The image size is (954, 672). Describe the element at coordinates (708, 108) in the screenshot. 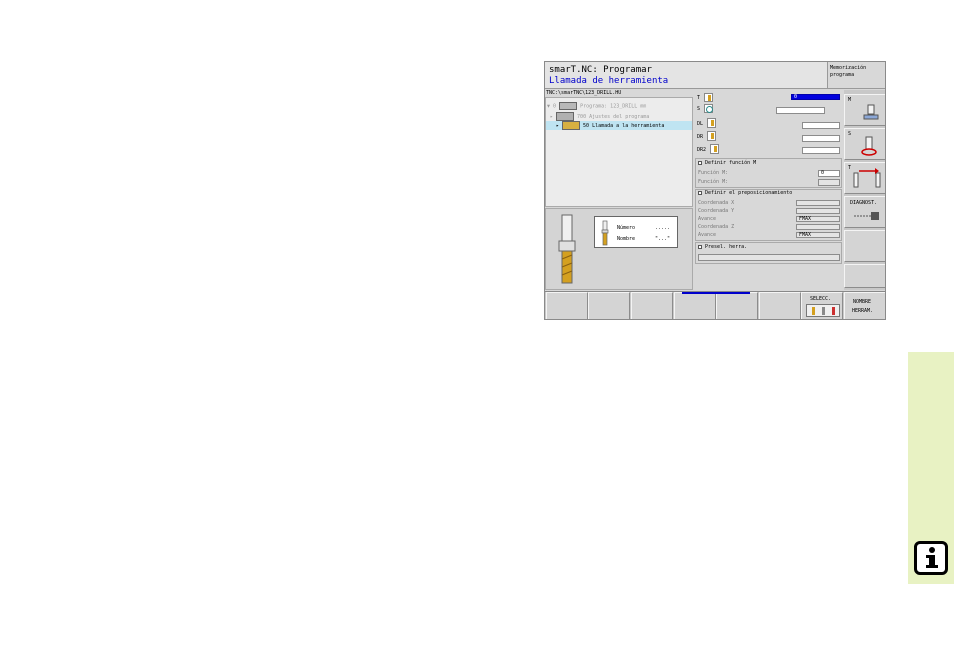

I see `s-icon` at that location.